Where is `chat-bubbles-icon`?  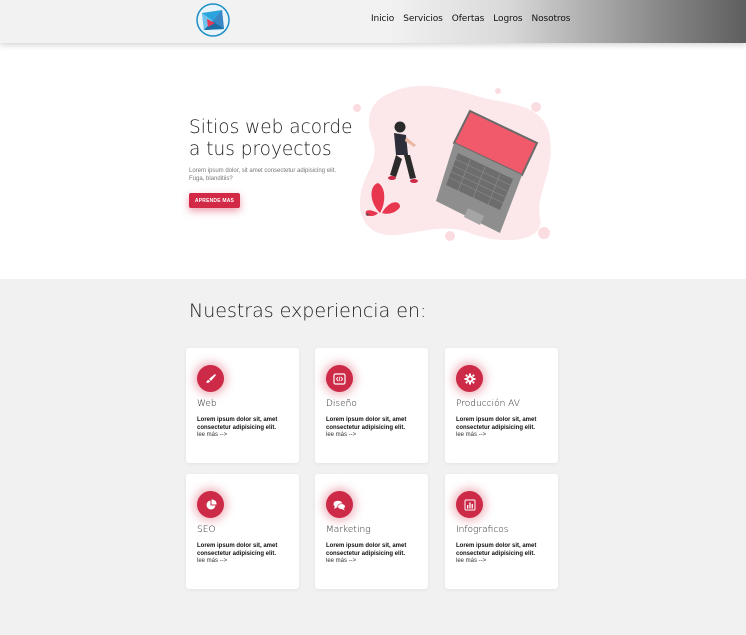 chat-bubbles-icon is located at coordinates (339, 504).